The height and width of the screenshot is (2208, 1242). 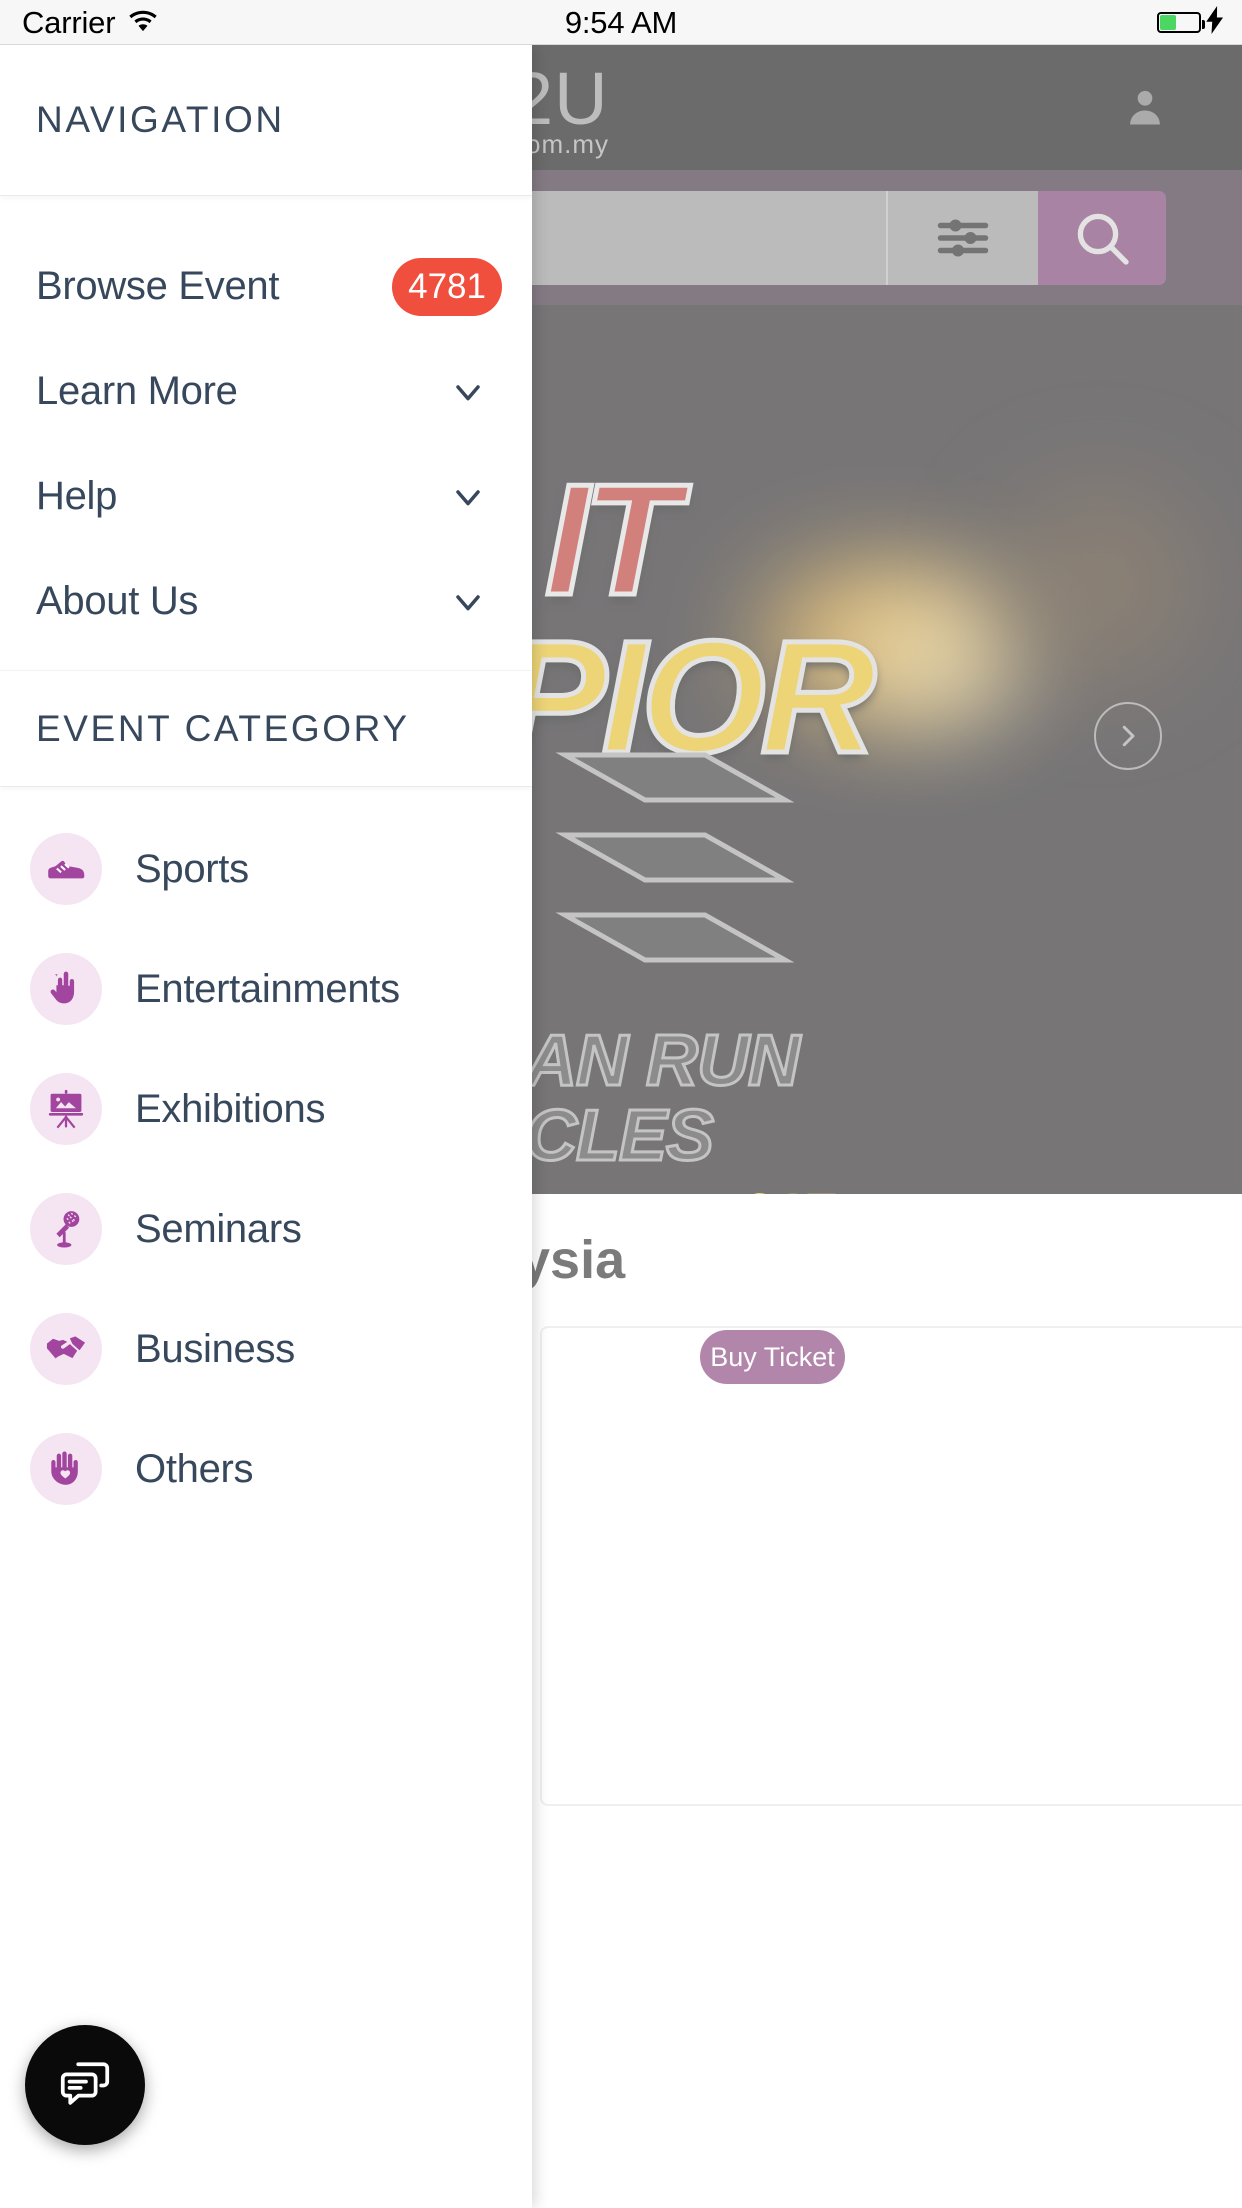 What do you see at coordinates (158, 286) in the screenshot?
I see `sidebar-item-label: Browse Event` at bounding box center [158, 286].